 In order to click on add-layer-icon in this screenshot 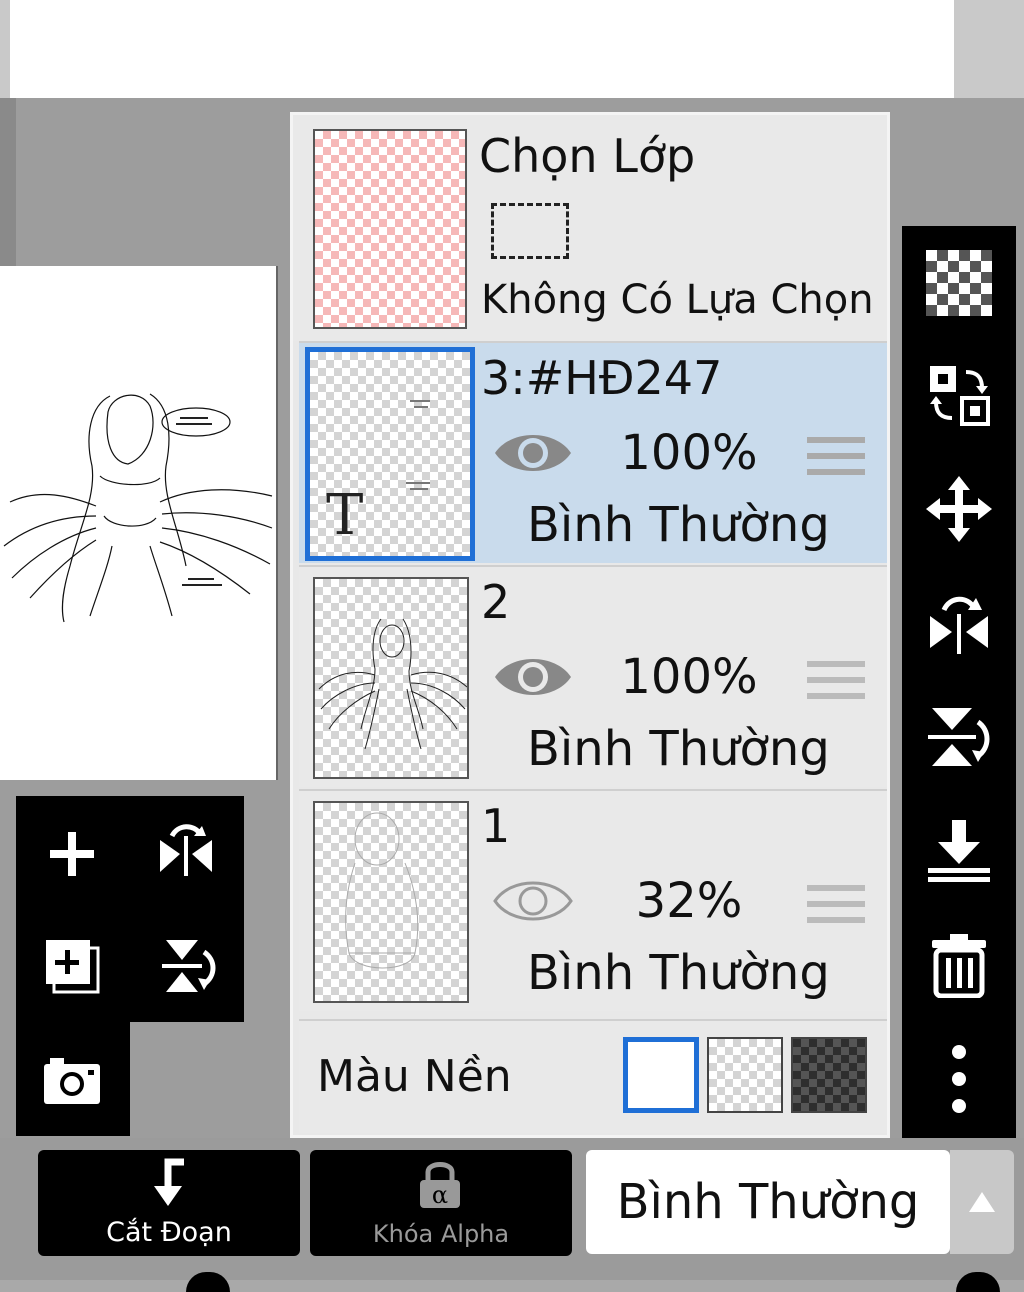, I will do `click(72, 854)`.